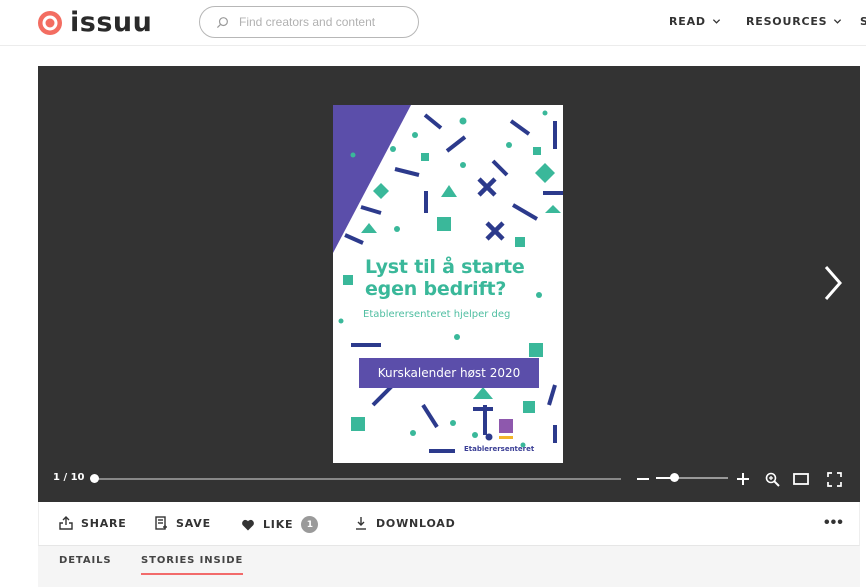  I want to click on action-bar: SHARE SAVE LIKE 1 DOWNLOAD •••, so click(449, 524).